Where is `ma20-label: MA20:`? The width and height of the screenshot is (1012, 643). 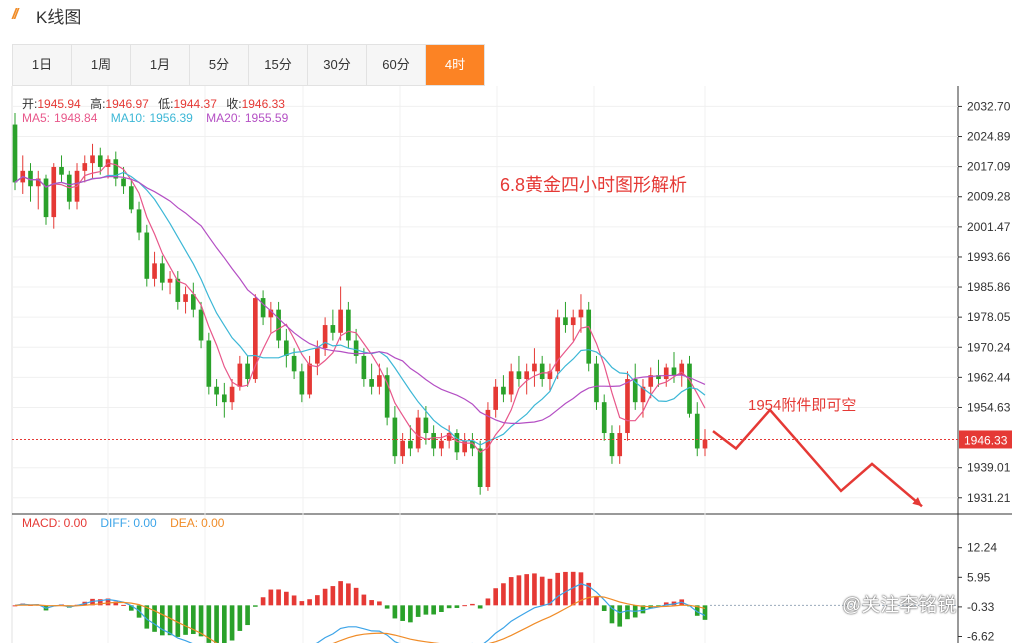
ma20-label: MA20: is located at coordinates (223, 118).